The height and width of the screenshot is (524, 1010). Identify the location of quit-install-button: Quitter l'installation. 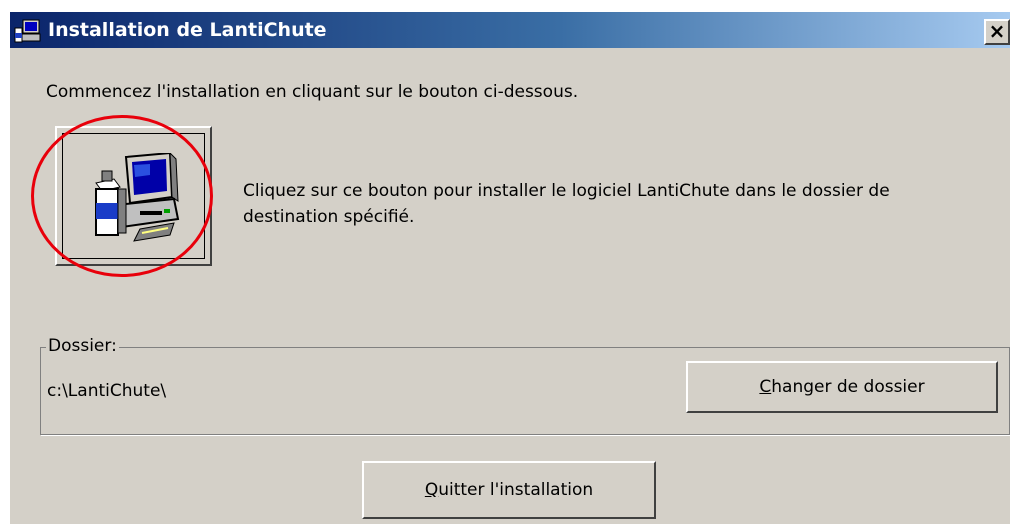
(509, 490).